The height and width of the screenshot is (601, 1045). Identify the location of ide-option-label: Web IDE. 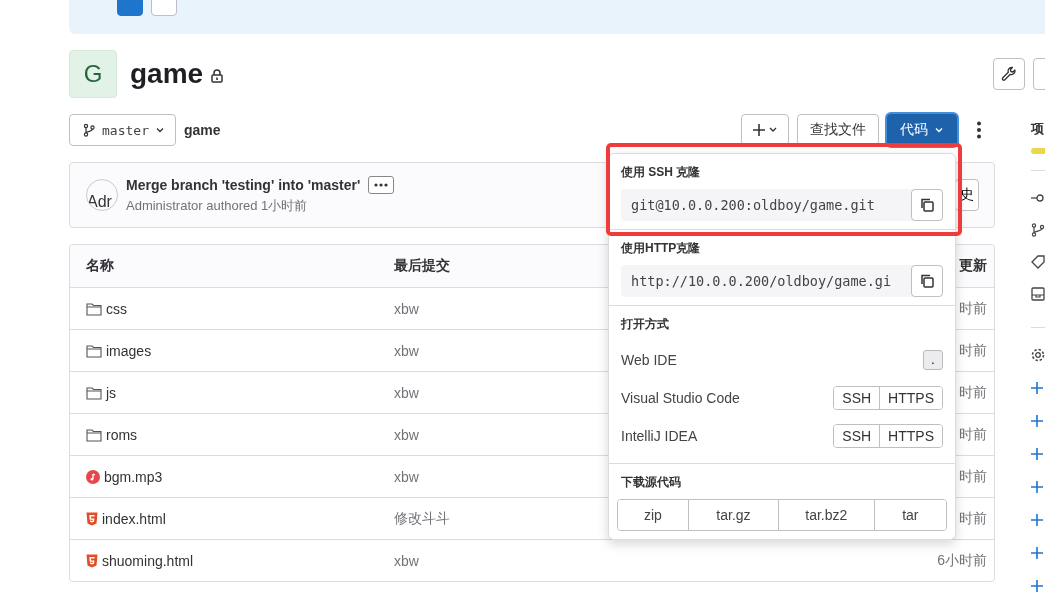
(649, 360).